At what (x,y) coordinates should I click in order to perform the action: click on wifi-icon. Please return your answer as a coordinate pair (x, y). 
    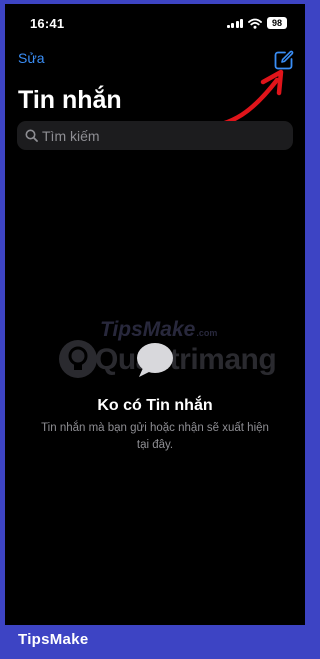
    Looking at the image, I should click on (255, 23).